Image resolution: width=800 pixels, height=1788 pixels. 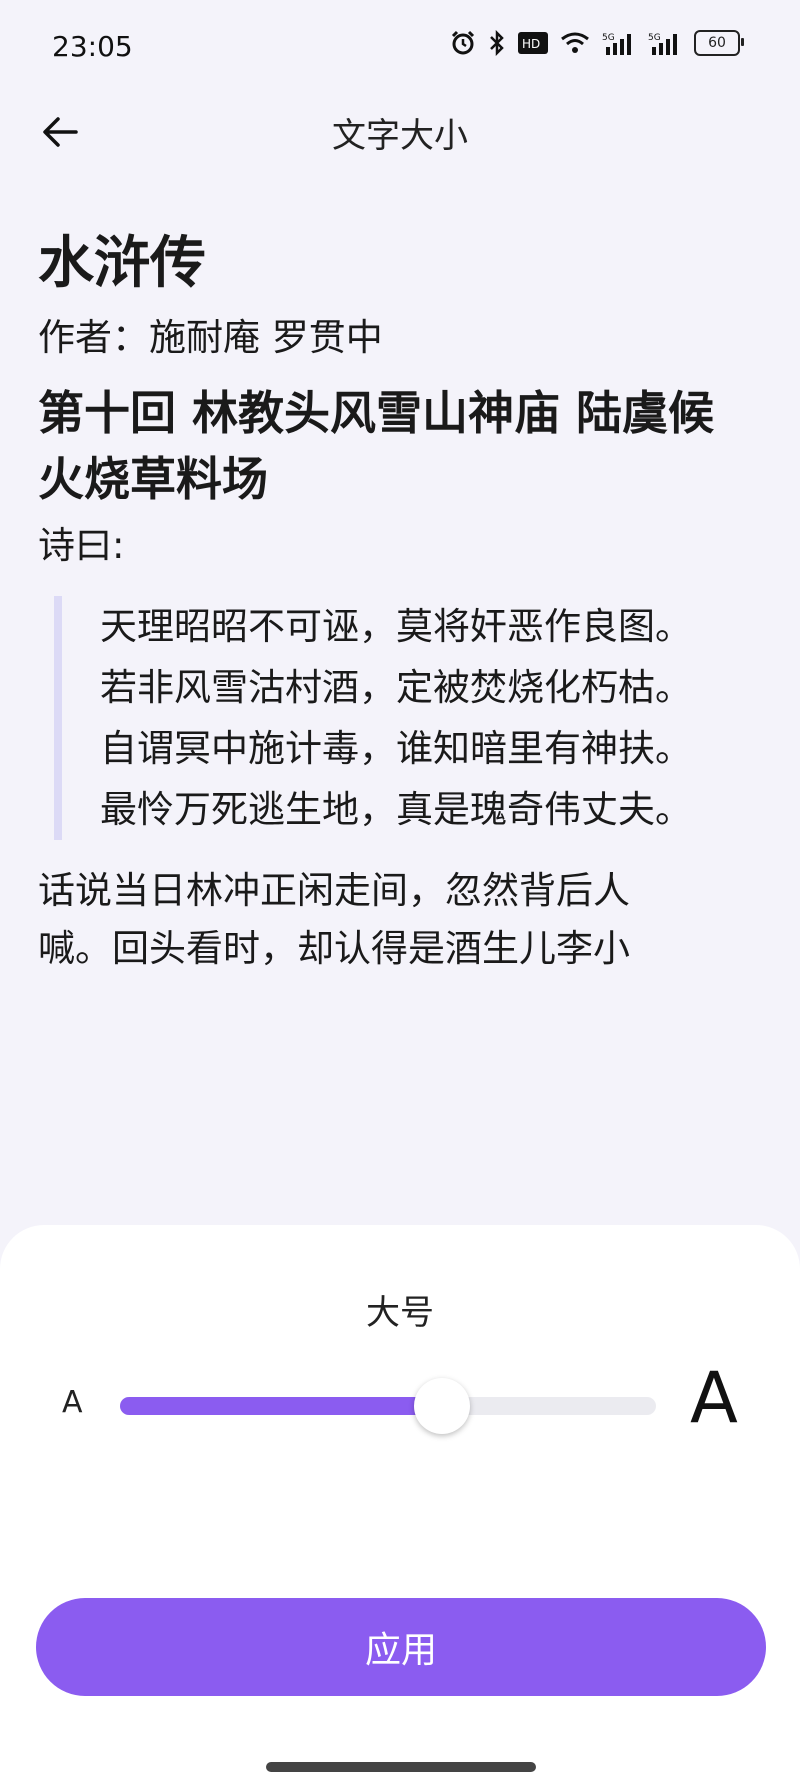 I want to click on app-bar: 文字大小, so click(x=400, y=129).